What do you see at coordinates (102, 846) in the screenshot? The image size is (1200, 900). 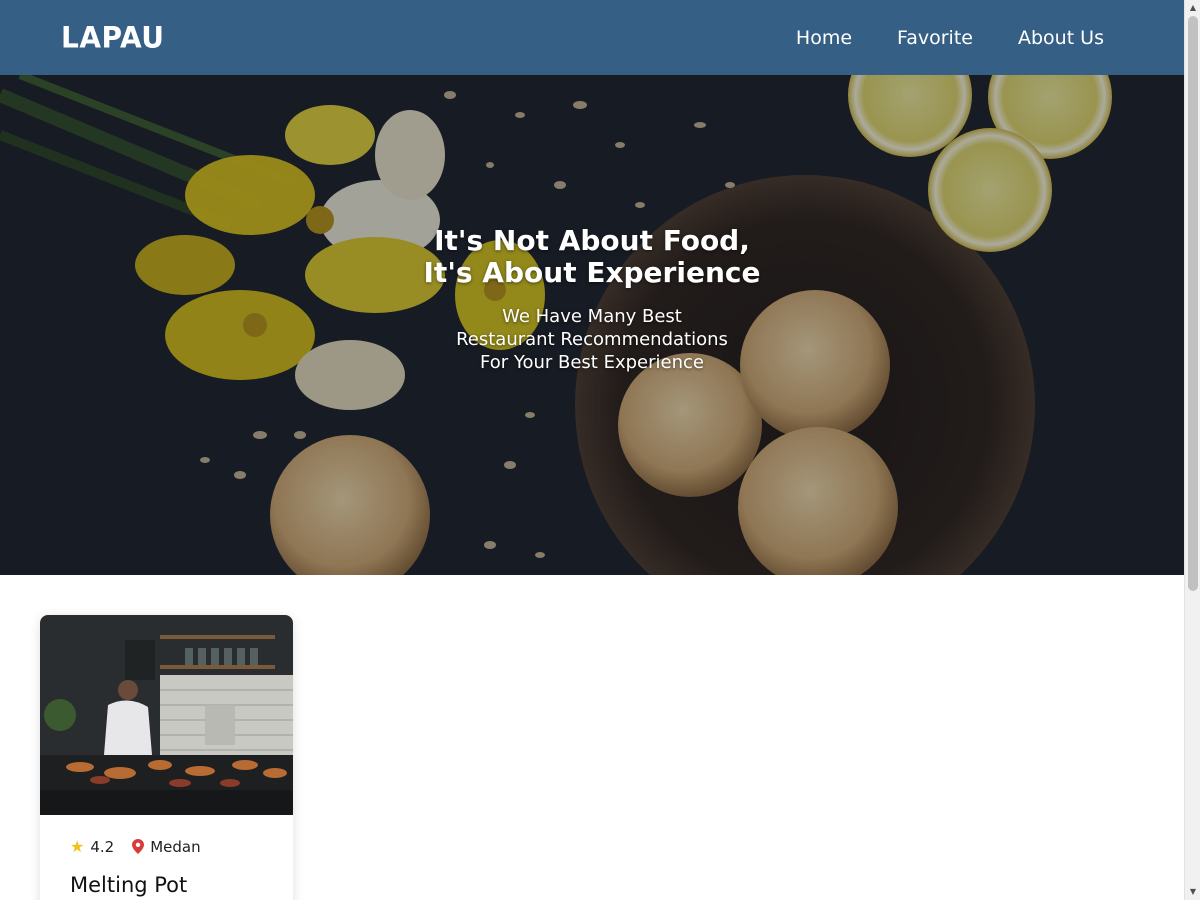 I see `rating-value: 4.2` at bounding box center [102, 846].